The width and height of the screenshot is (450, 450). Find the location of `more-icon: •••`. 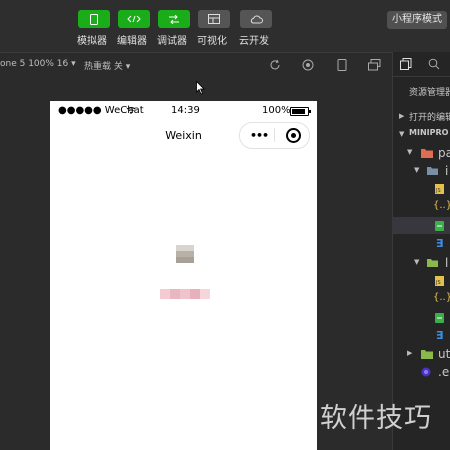

more-icon: ••• is located at coordinates (259, 135).